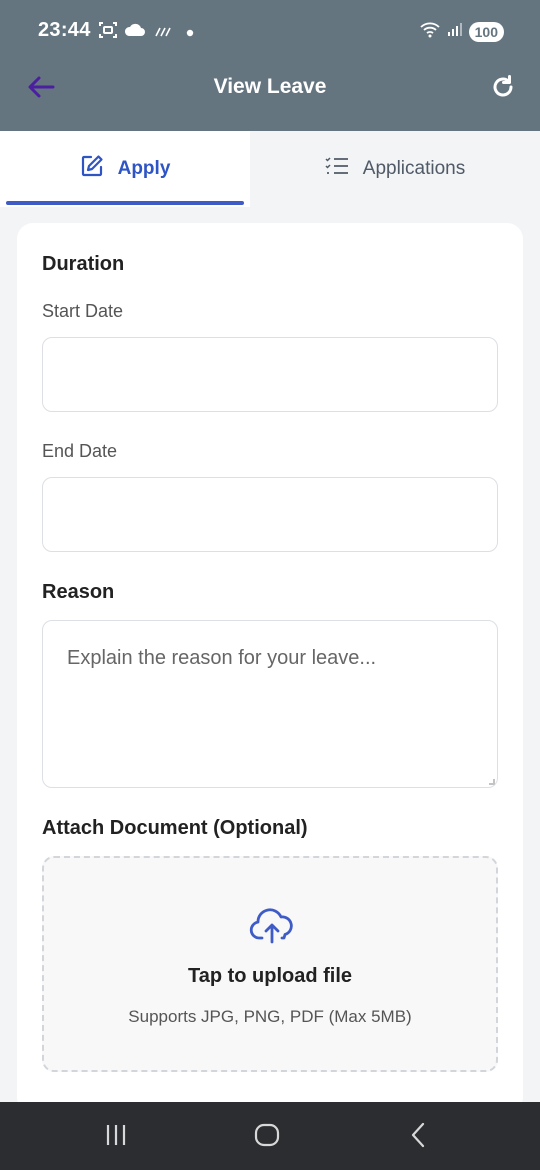 This screenshot has height=1170, width=540. What do you see at coordinates (337, 169) in the screenshot?
I see `list-icon` at bounding box center [337, 169].